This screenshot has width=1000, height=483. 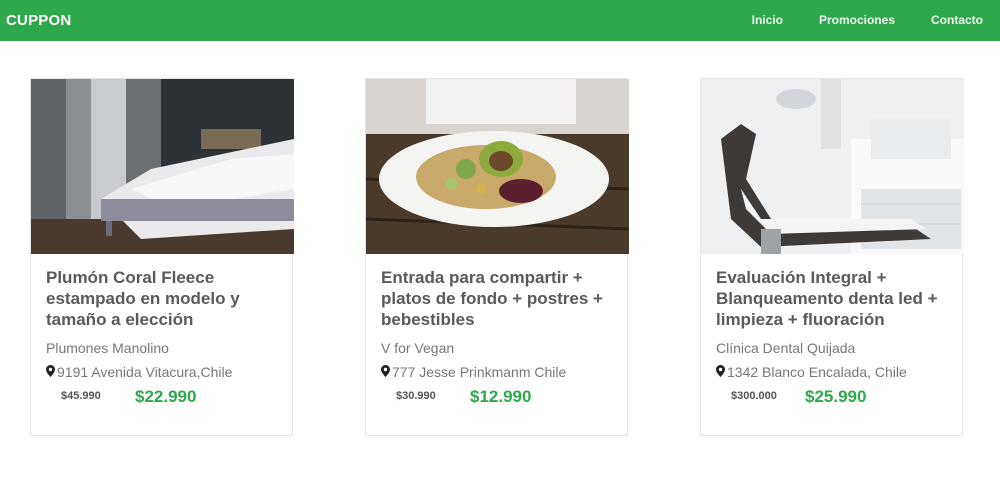 What do you see at coordinates (145, 372) in the screenshot?
I see `address-text: 9191 Avenida Vitacura,Chile` at bounding box center [145, 372].